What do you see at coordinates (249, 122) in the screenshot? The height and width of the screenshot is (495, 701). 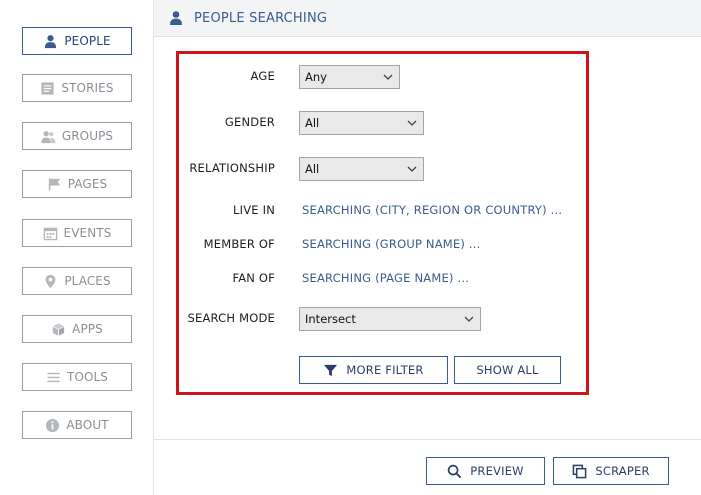 I see `gender-label: GENDER` at bounding box center [249, 122].